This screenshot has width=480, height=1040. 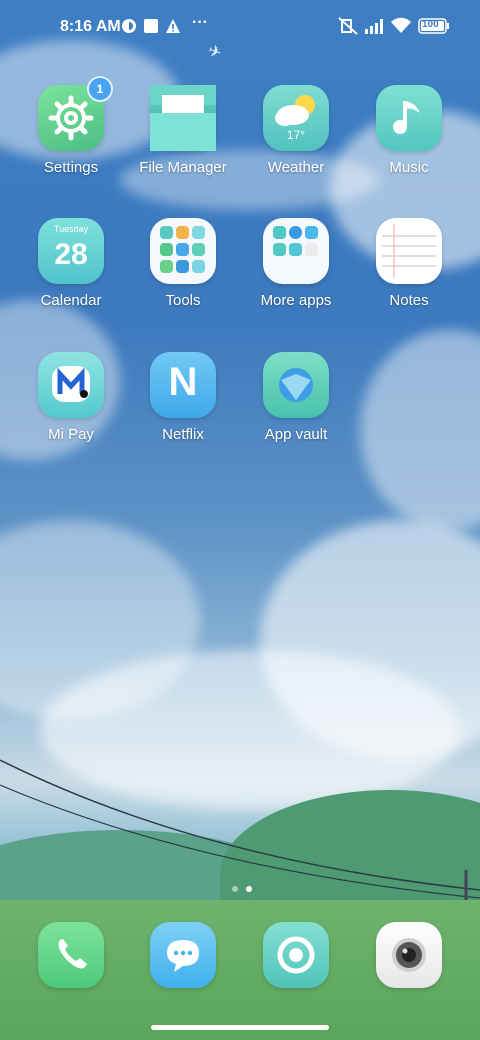 I want to click on app-label: Mi Pay, so click(x=71, y=434).